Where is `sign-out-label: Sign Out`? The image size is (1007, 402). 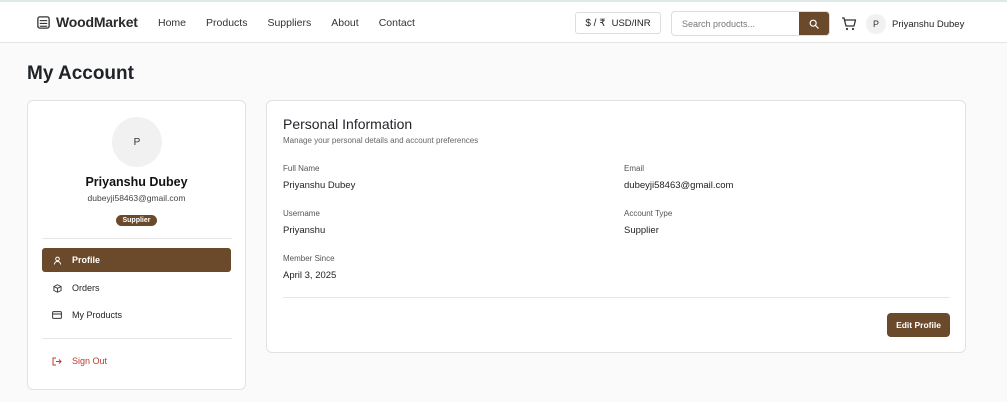 sign-out-label: Sign Out is located at coordinates (90, 361).